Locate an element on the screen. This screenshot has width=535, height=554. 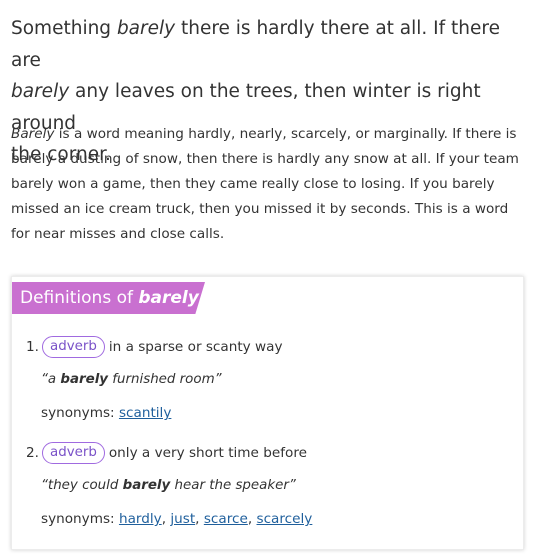
definitions-title: Definitions of barely is located at coordinates (109, 298).